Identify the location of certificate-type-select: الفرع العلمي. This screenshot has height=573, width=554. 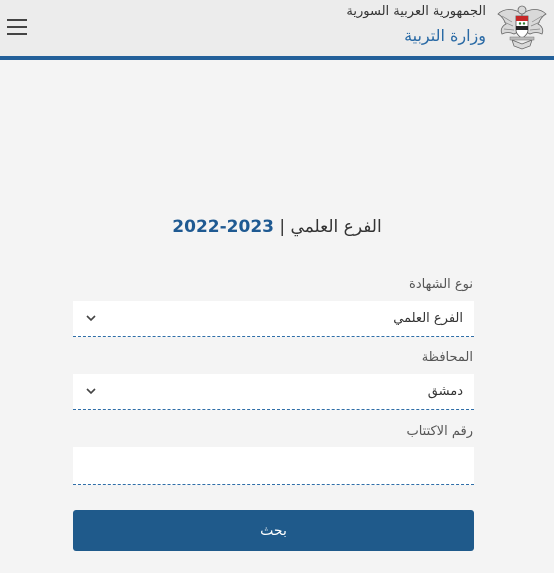
(273, 319).